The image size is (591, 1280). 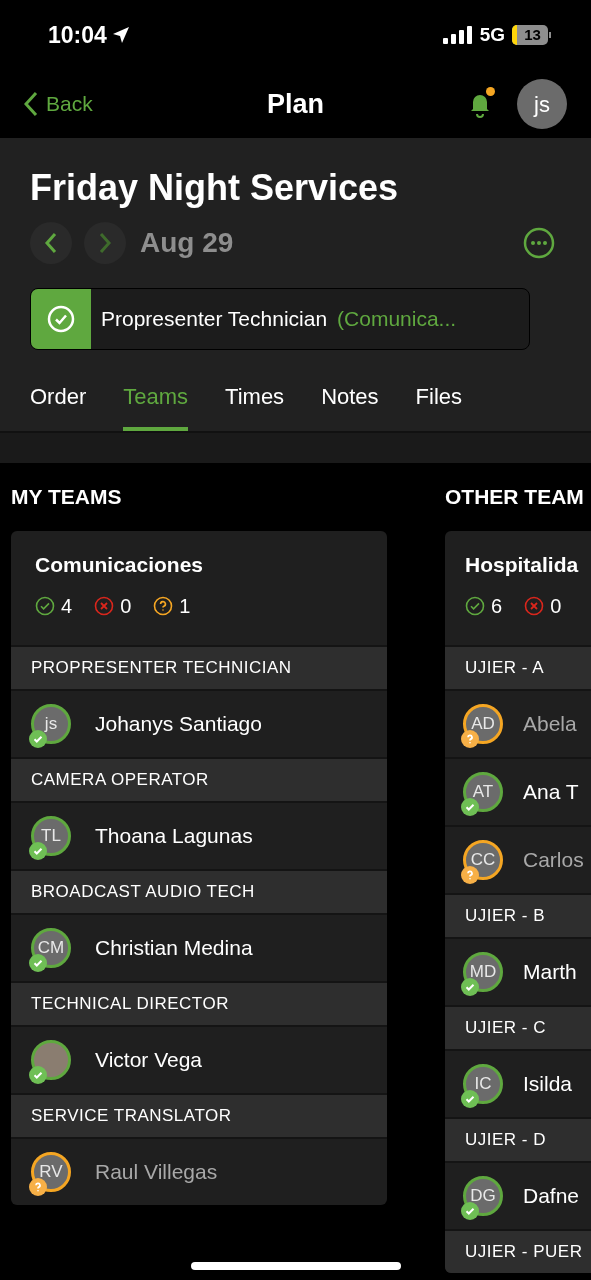 I want to click on signal-icon, so click(x=457, y=35).